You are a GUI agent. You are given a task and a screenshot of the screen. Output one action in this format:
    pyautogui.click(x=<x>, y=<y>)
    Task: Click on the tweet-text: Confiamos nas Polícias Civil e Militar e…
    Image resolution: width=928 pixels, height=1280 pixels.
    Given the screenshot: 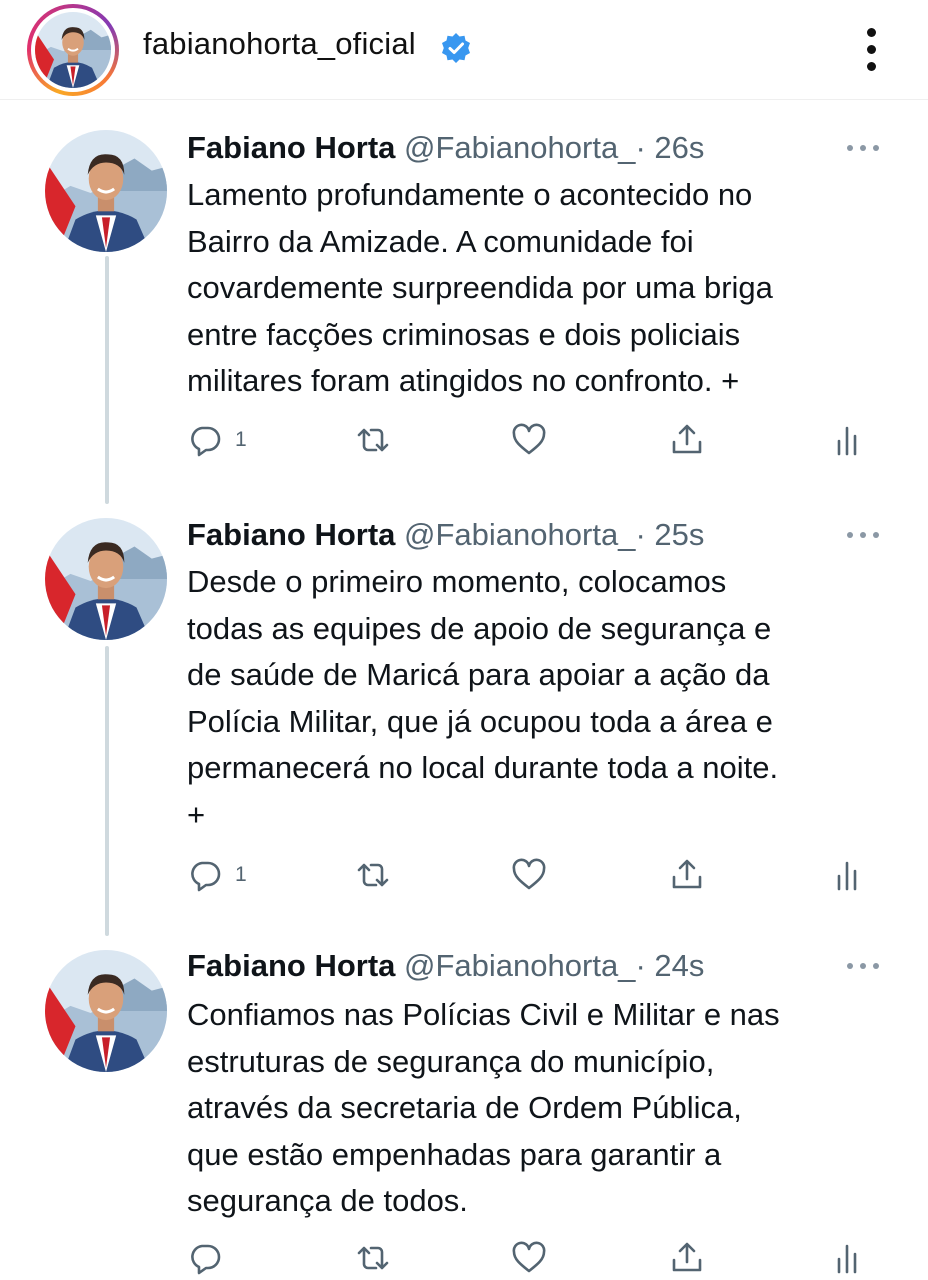 What is the action you would take?
    pyautogui.click(x=483, y=1107)
    